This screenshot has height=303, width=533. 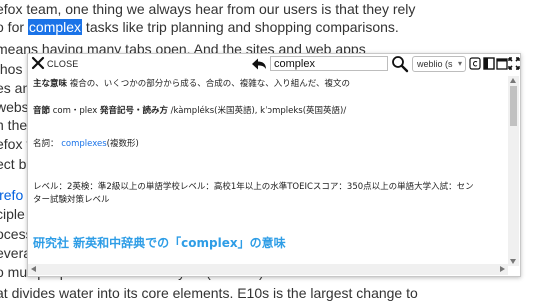 What do you see at coordinates (55, 27) in the screenshot?
I see `selected-word: complex` at bounding box center [55, 27].